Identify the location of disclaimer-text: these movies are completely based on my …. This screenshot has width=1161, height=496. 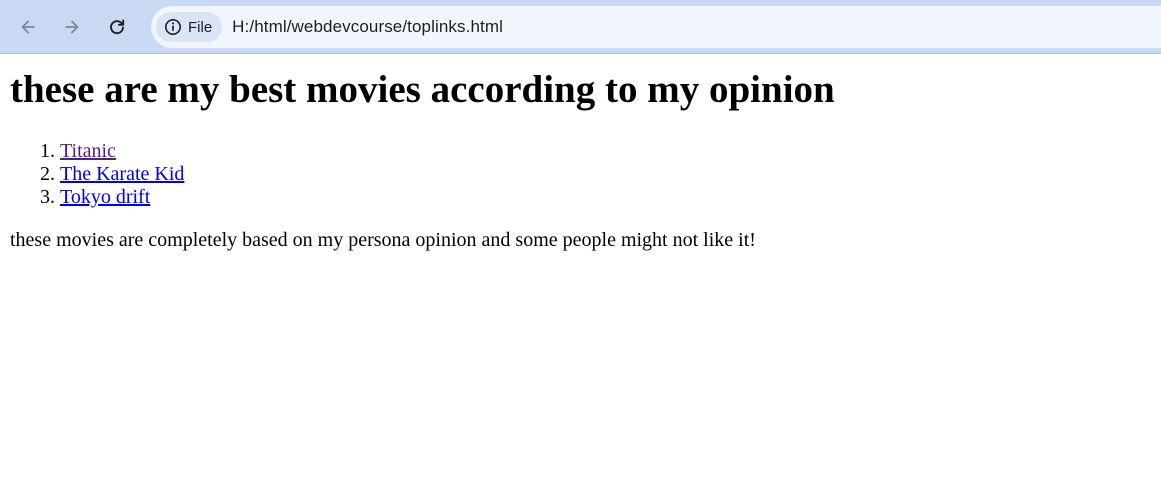
(383, 240).